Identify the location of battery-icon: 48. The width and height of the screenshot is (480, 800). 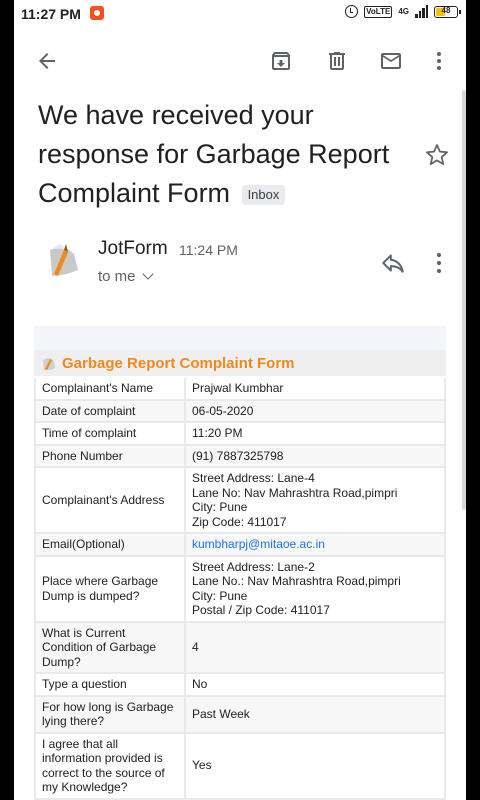
(447, 11).